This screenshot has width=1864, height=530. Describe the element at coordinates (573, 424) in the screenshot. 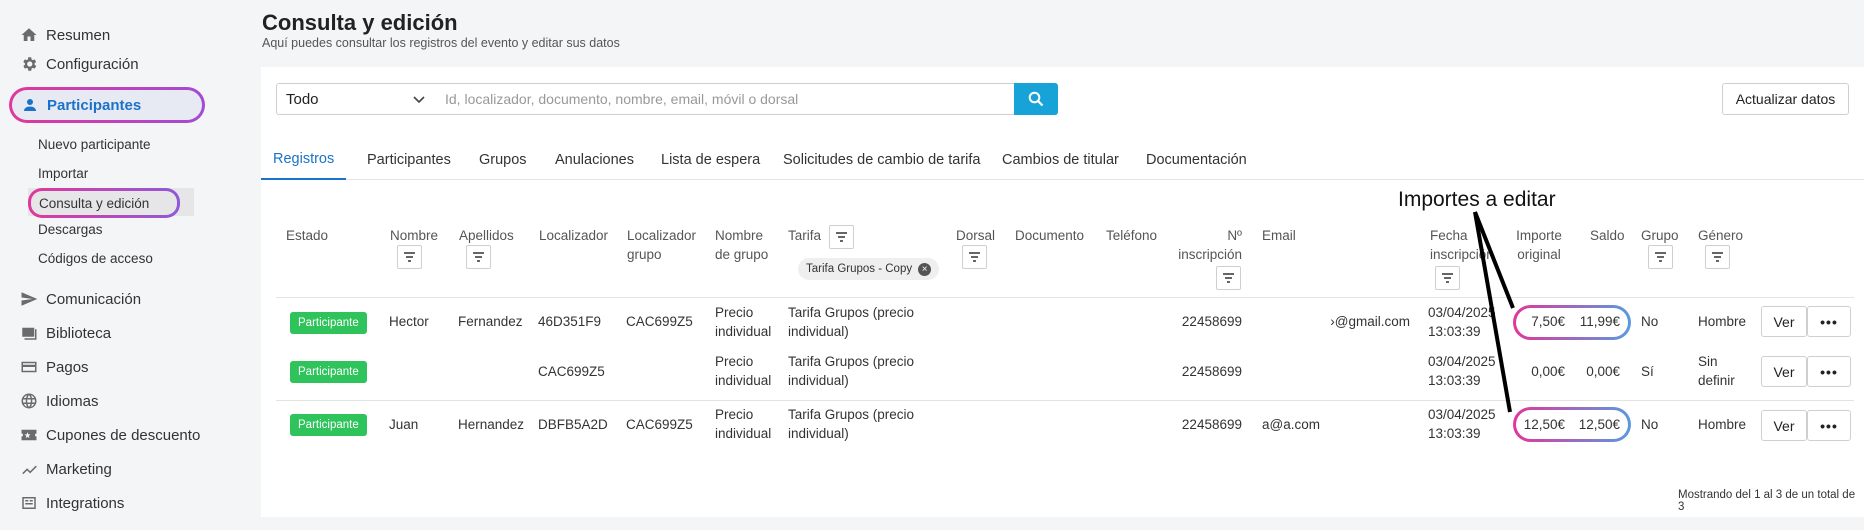

I see `cell-localizador: DBFB5A2D` at that location.